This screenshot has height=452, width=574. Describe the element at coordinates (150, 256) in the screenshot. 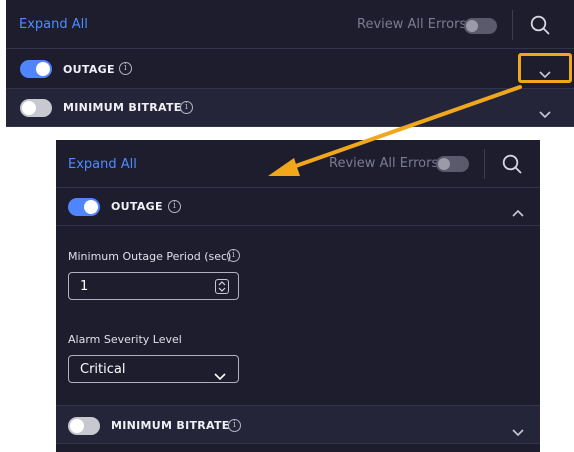

I see `min-outage-period-label: Minimum Outage Period (sec)` at that location.